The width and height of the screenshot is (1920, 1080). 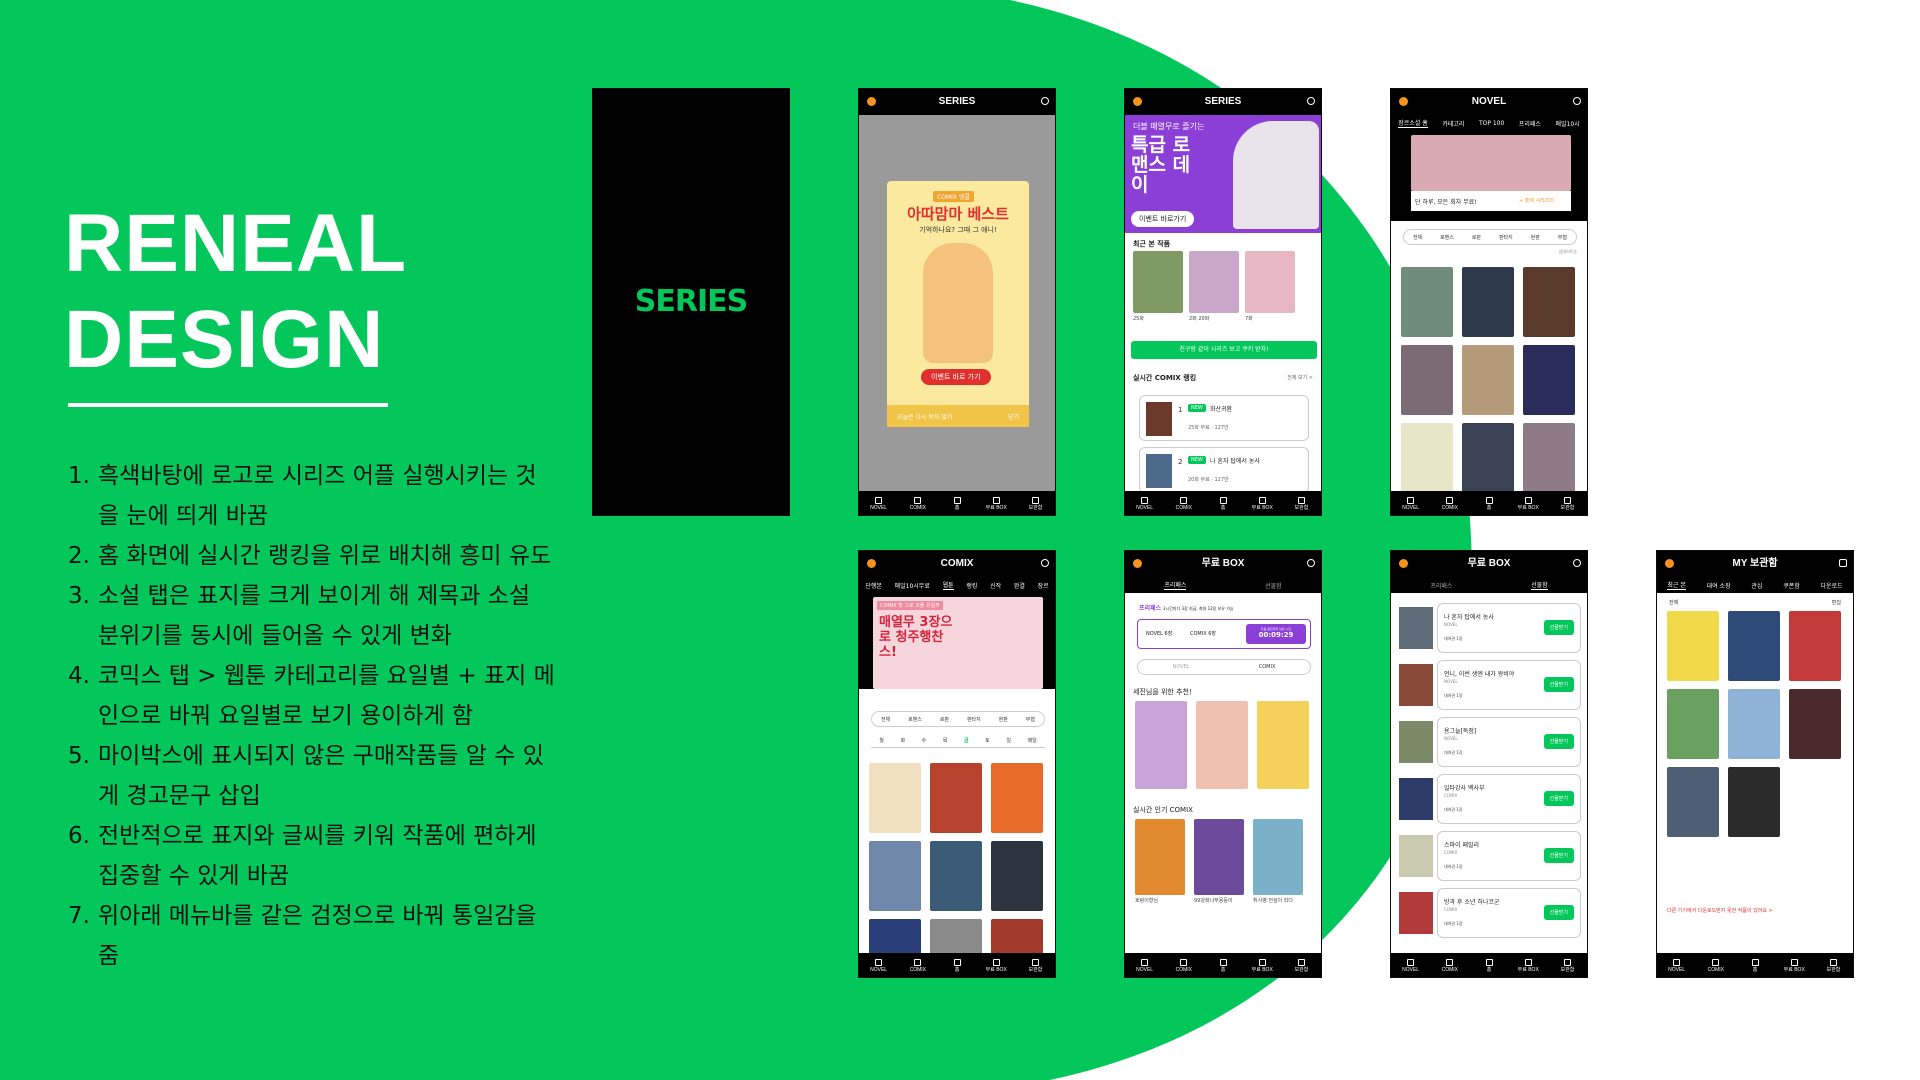 What do you see at coordinates (1300, 377) in the screenshot?
I see `ranking-more-link: 전체 보기 >` at bounding box center [1300, 377].